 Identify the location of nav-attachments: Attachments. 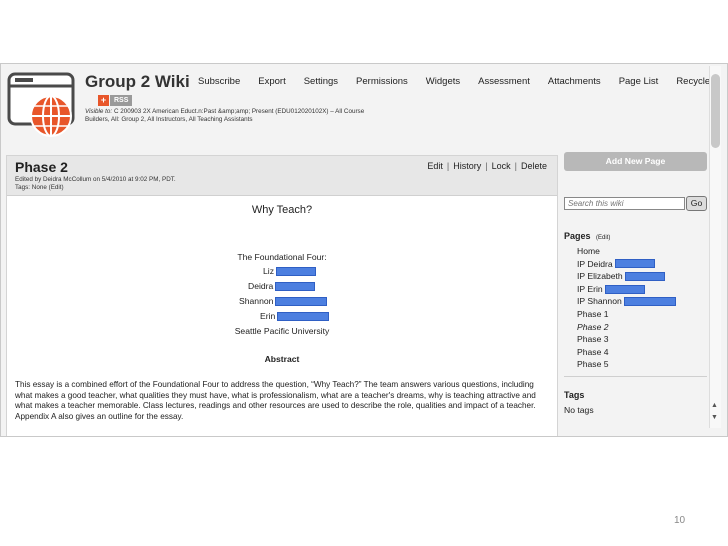
(574, 81).